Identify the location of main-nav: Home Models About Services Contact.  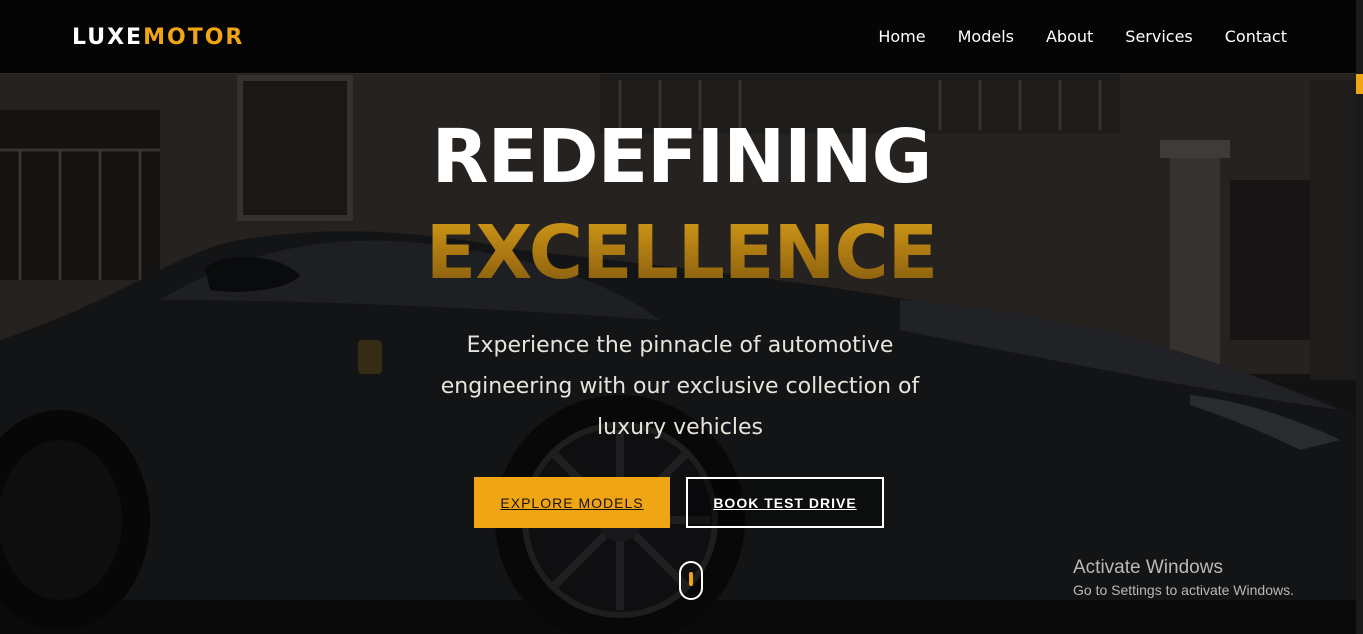
(1082, 37).